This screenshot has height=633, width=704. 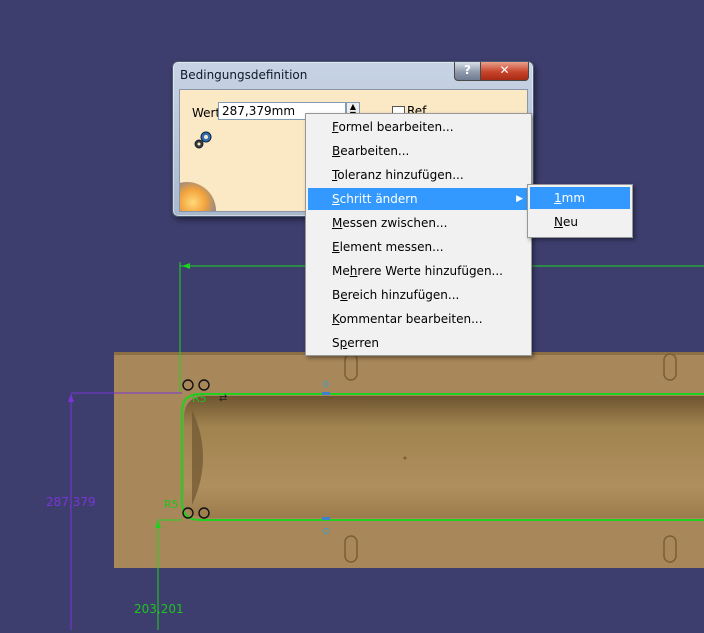 What do you see at coordinates (418, 343) in the screenshot?
I see `context_menu.items-item: Sperren` at bounding box center [418, 343].